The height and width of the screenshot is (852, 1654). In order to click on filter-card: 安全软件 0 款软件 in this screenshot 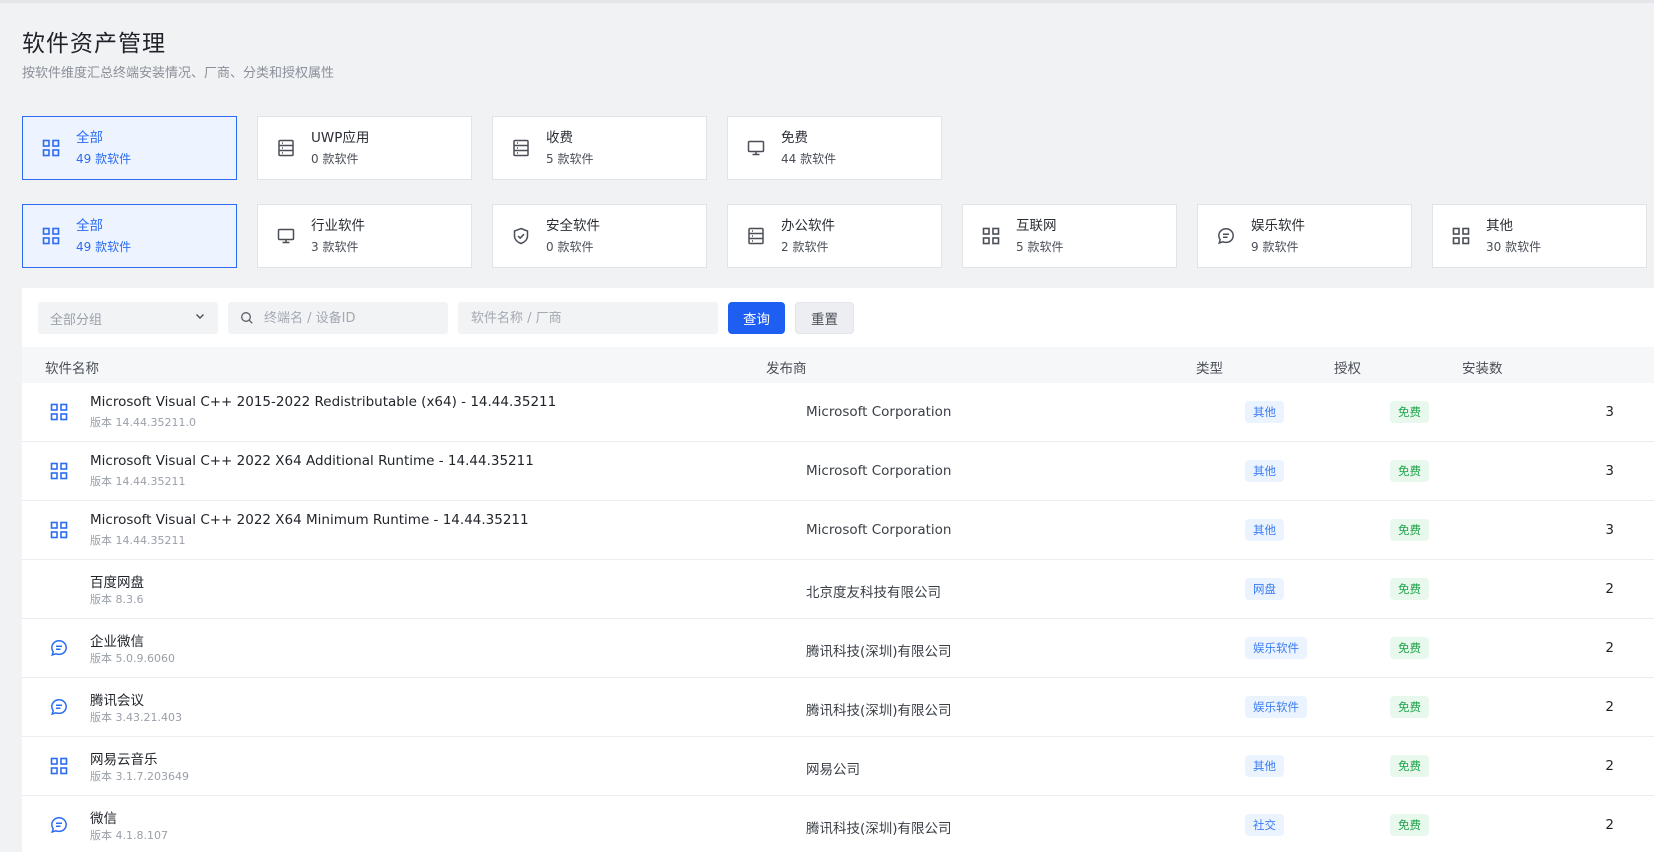, I will do `click(599, 236)`.